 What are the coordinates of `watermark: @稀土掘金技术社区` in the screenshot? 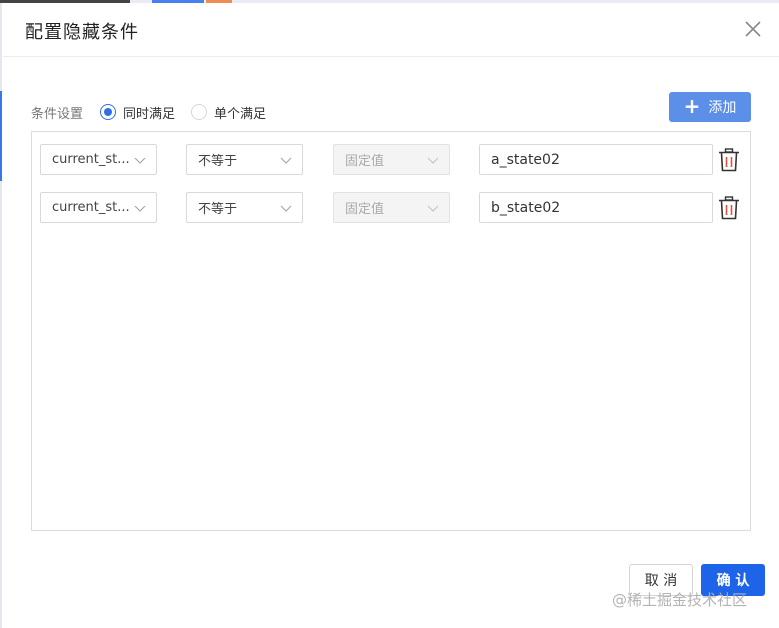 It's located at (680, 600).